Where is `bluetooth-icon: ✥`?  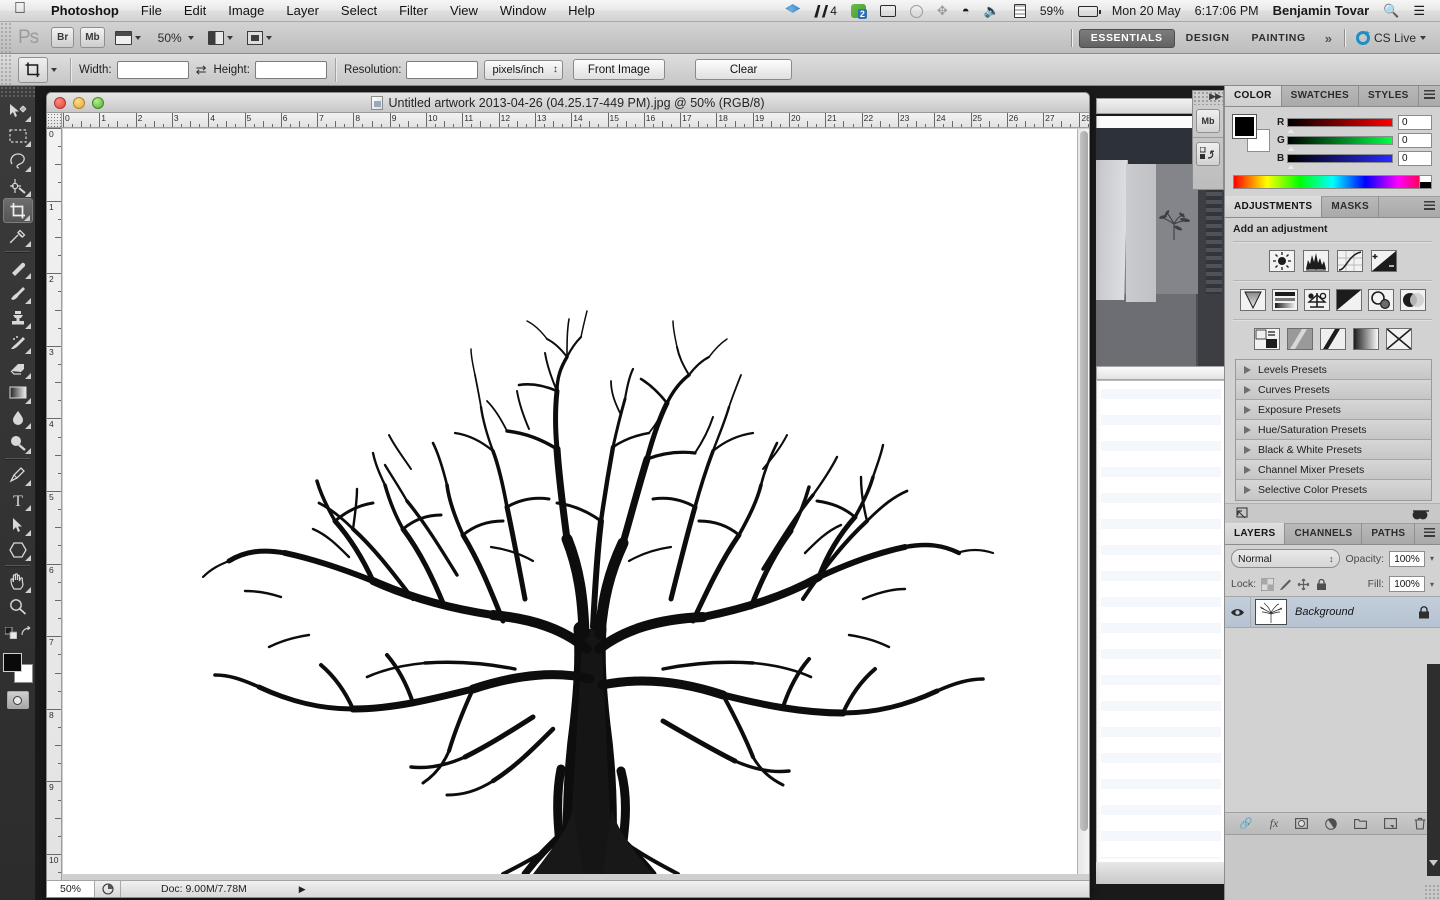
bluetooth-icon: ✥ is located at coordinates (942, 11).